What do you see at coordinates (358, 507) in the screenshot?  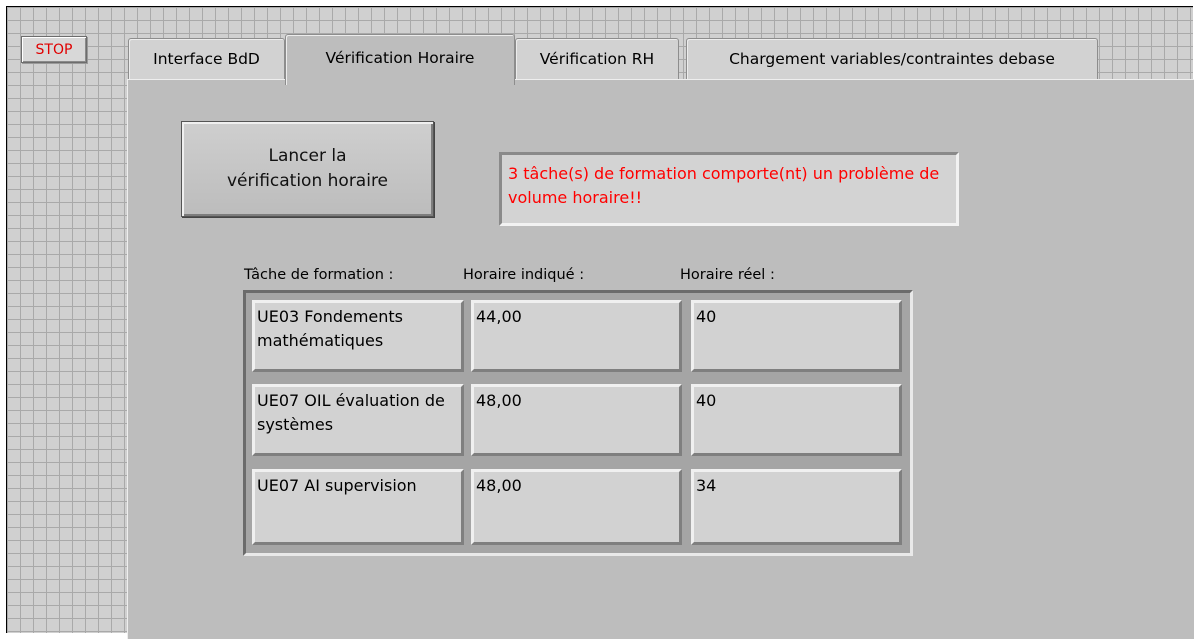 I see `task-cell: UE07 AI supervision` at bounding box center [358, 507].